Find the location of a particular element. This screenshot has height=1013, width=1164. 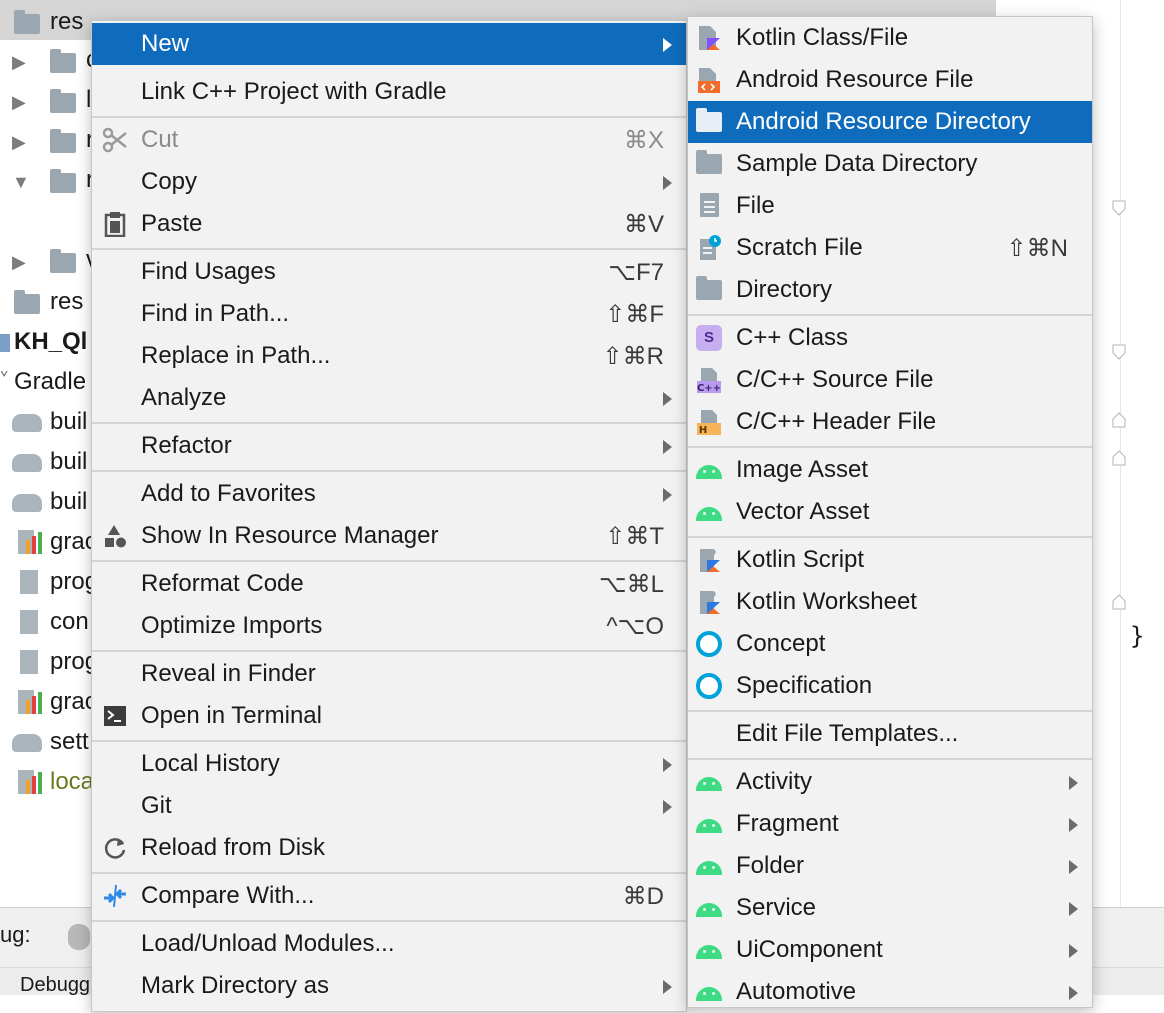

submenu-item-sample-data-directory: Sample Data Directory is located at coordinates (890, 164).